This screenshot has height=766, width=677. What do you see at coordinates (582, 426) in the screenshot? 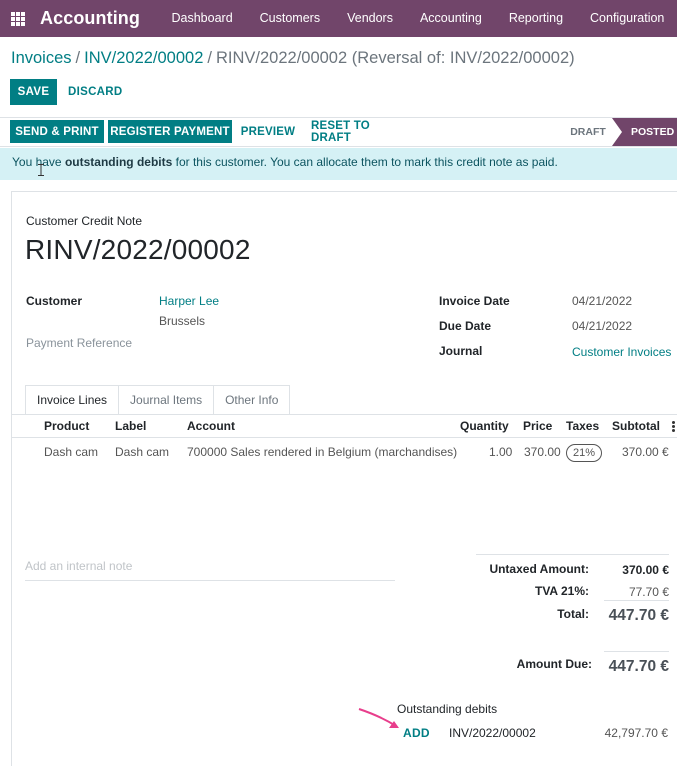
I see `column-taxes: Taxes` at bounding box center [582, 426].